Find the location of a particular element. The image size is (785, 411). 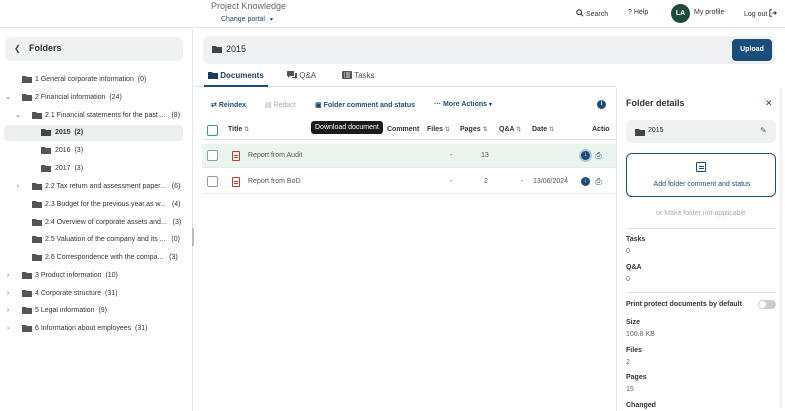

folder-count: (9) is located at coordinates (102, 310).